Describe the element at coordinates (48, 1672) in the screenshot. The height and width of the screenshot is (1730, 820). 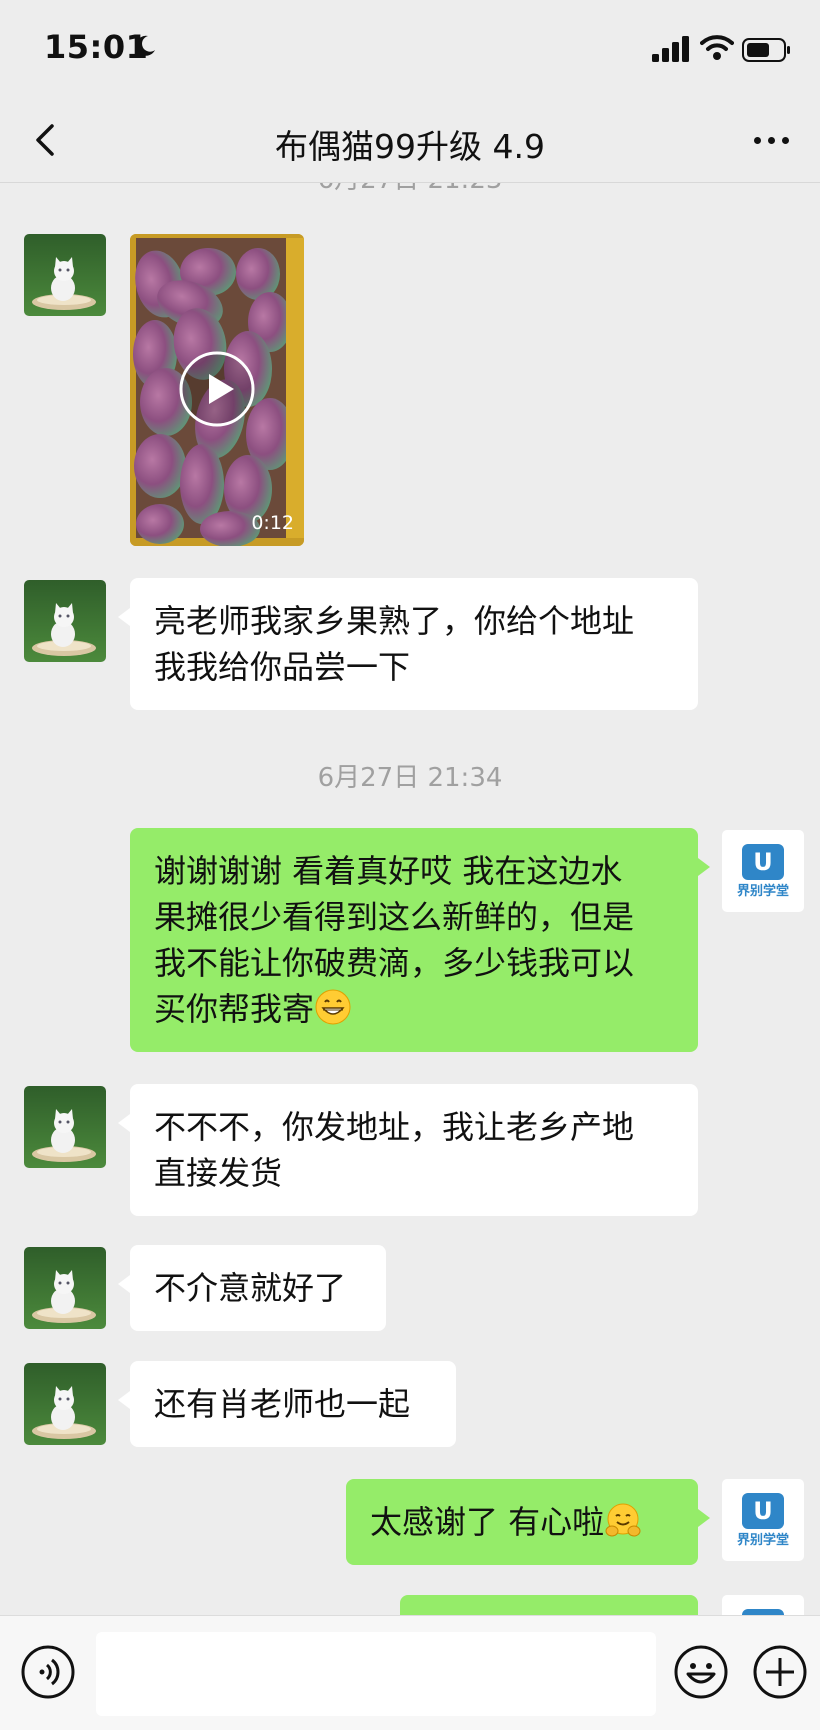
I see `voice-icon` at that location.